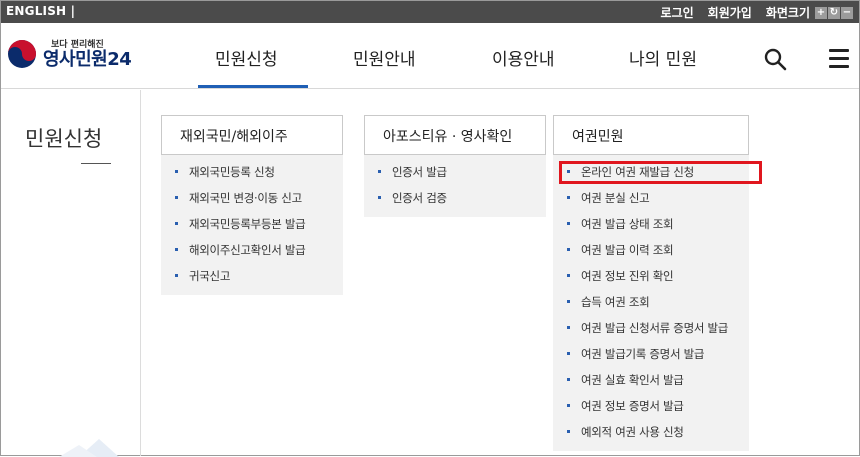 The image size is (860, 457). Describe the element at coordinates (523, 57) in the screenshot. I see `nav-item-usage-guide: 이용안내` at that location.